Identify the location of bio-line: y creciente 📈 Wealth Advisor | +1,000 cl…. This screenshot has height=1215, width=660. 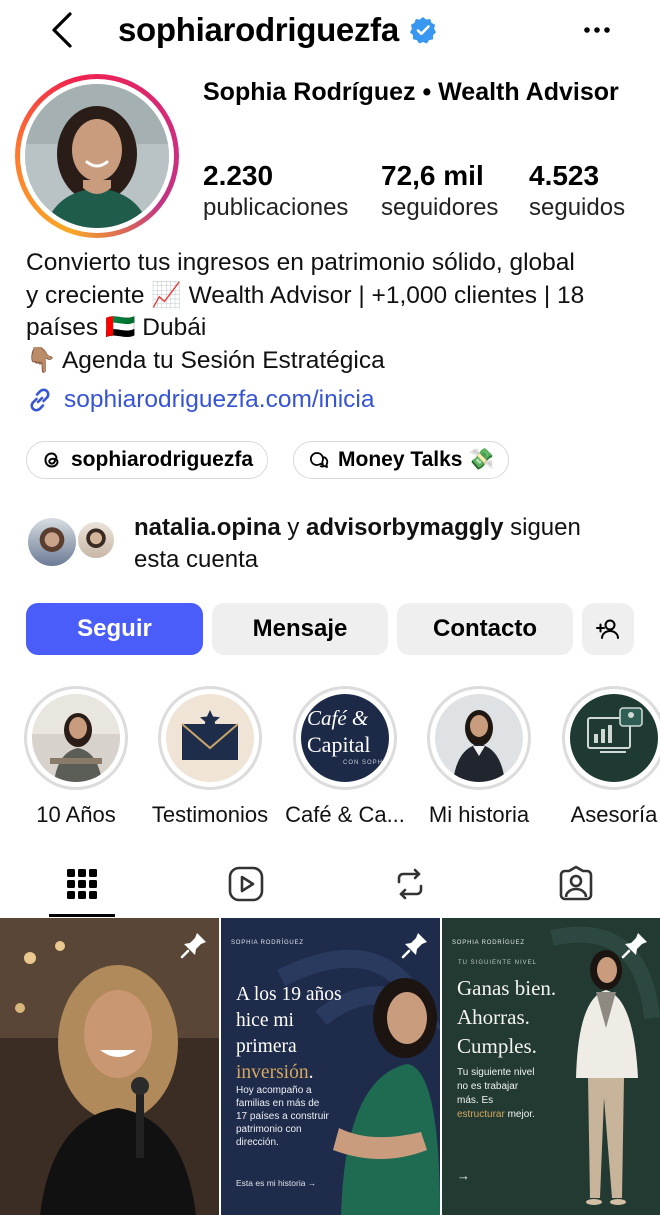
(305, 295).